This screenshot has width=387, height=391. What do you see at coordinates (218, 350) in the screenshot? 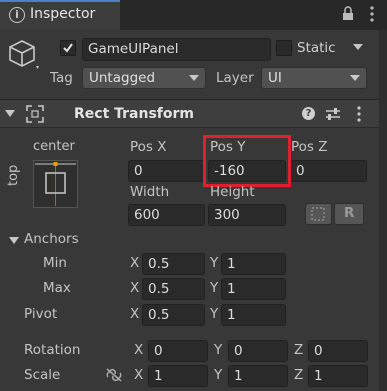
I see `rotation-y-axis: Y` at bounding box center [218, 350].